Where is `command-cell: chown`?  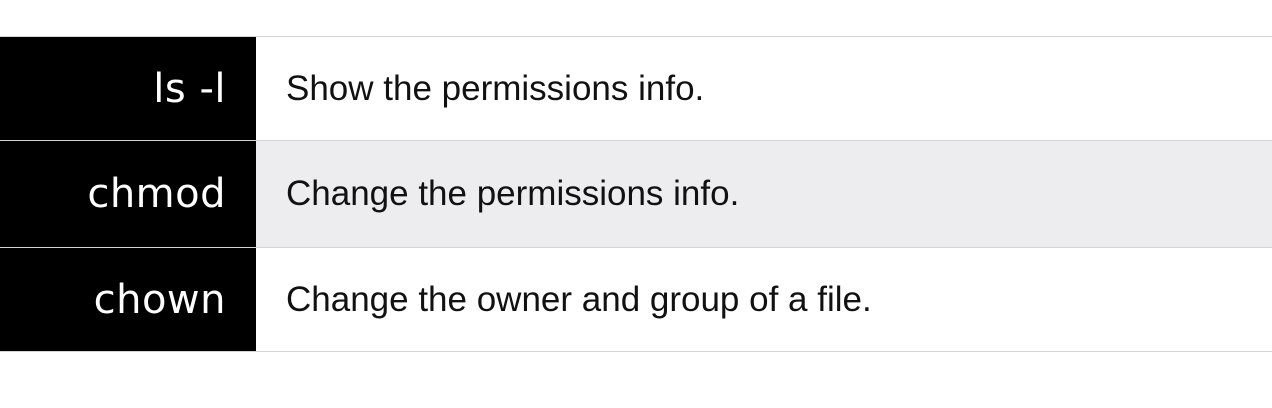 command-cell: chown is located at coordinates (128, 299).